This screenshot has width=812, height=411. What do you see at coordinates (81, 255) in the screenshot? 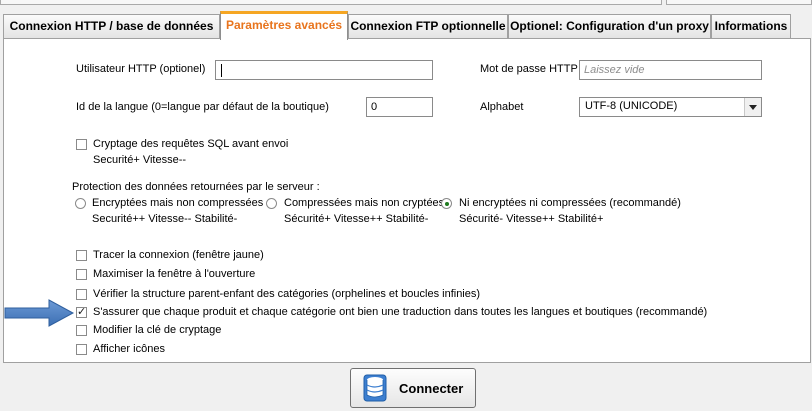
I see `option-checkbox-trace` at bounding box center [81, 255].